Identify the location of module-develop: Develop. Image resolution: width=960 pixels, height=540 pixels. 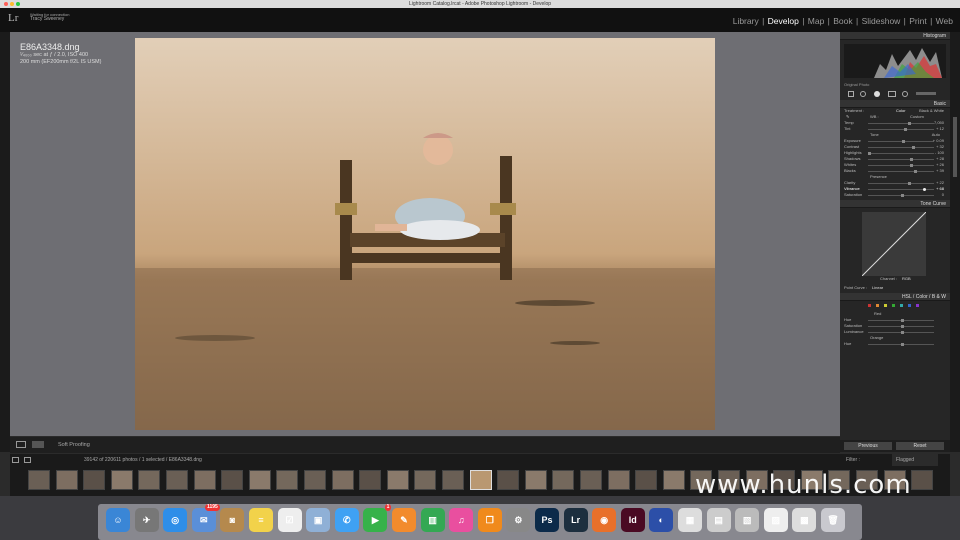
(783, 21).